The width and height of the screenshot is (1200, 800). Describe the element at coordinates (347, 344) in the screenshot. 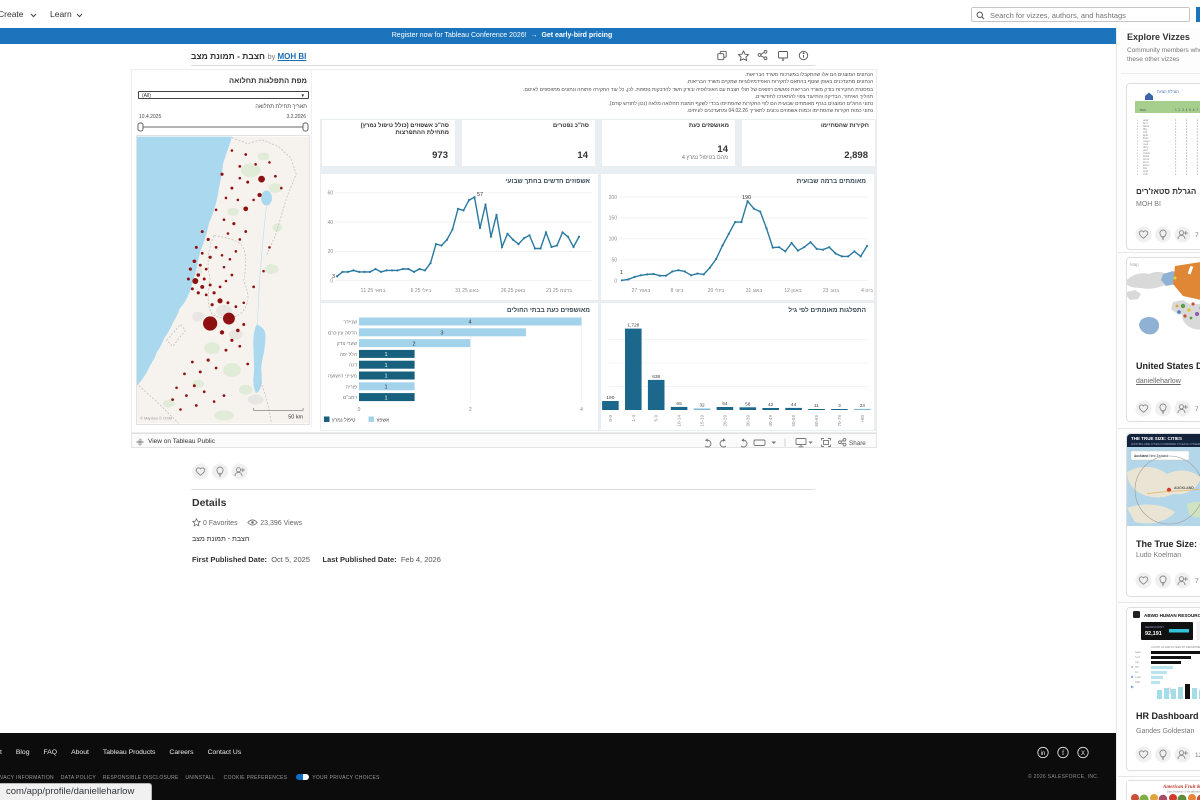

I see `svg-text: שערי צדק` at that location.